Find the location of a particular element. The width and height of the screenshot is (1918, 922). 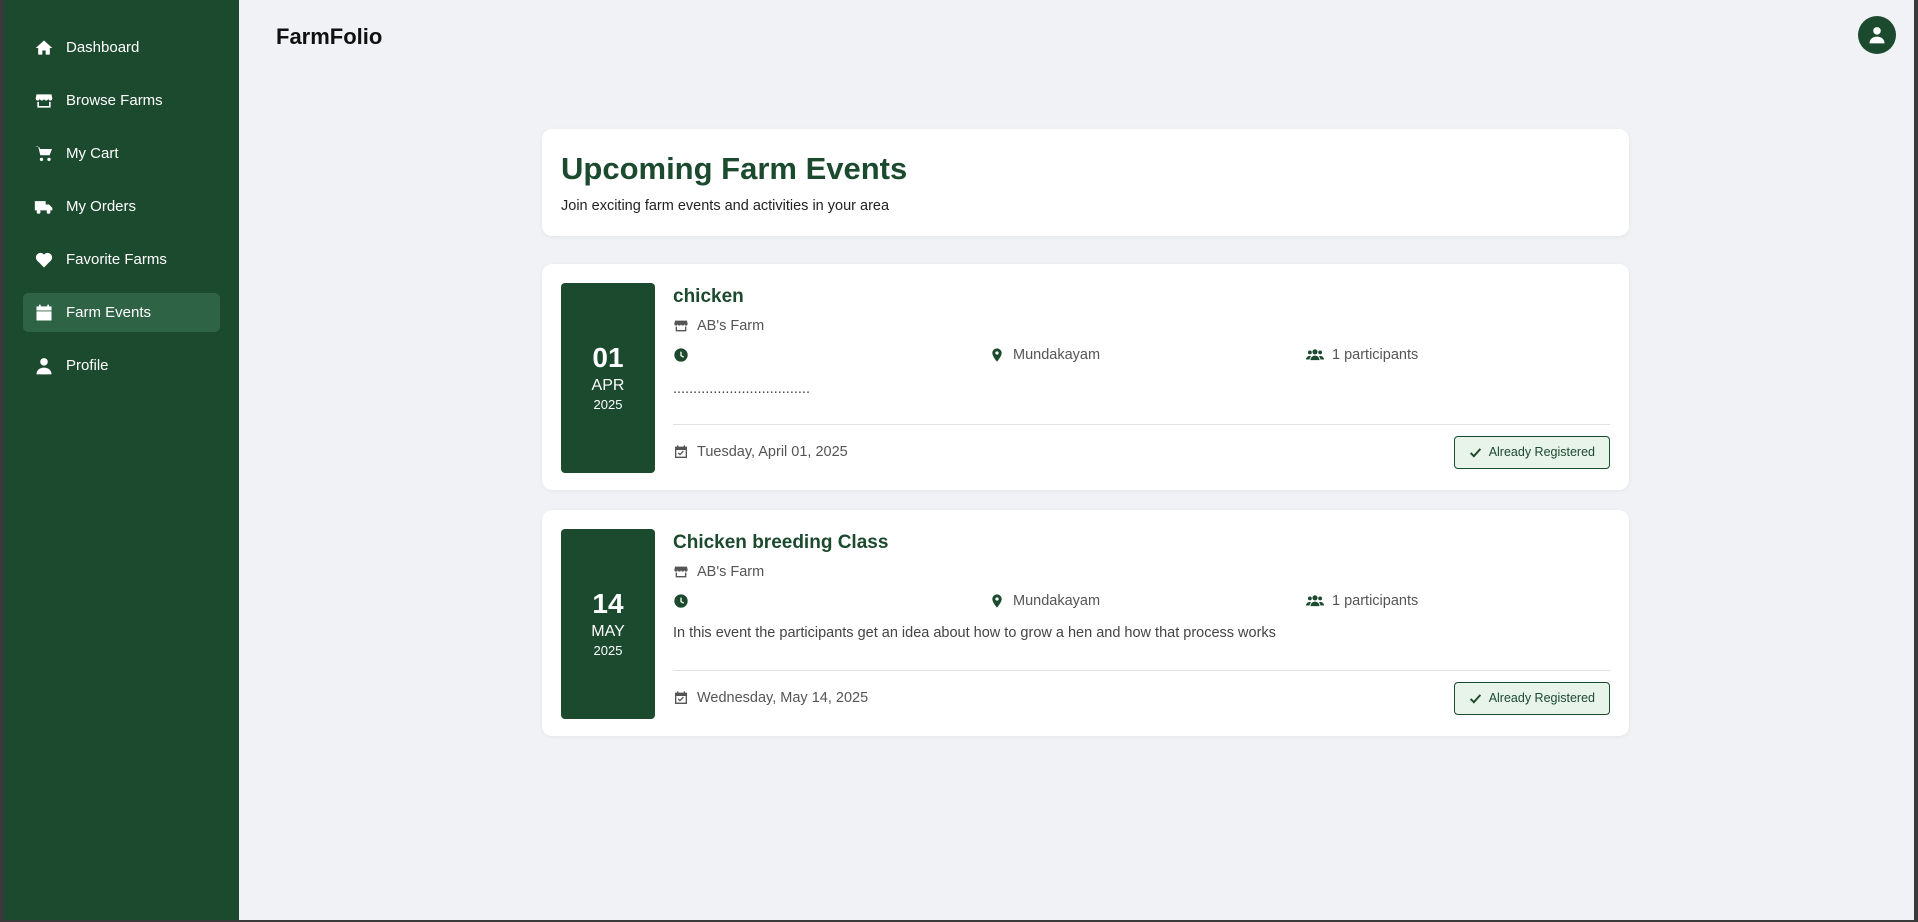

truck-icon is located at coordinates (44, 207).